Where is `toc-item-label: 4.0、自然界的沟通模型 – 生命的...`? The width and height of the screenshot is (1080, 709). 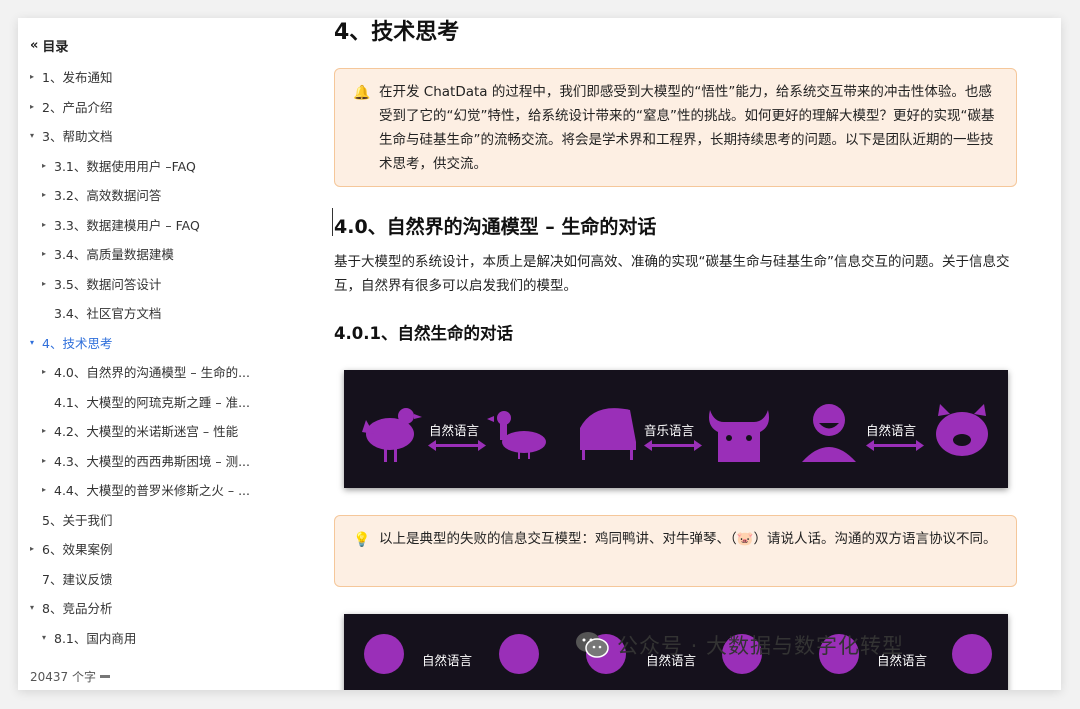
toc-item-label: 4.0、自然界的沟通模型 – 生命的... is located at coordinates (152, 373).